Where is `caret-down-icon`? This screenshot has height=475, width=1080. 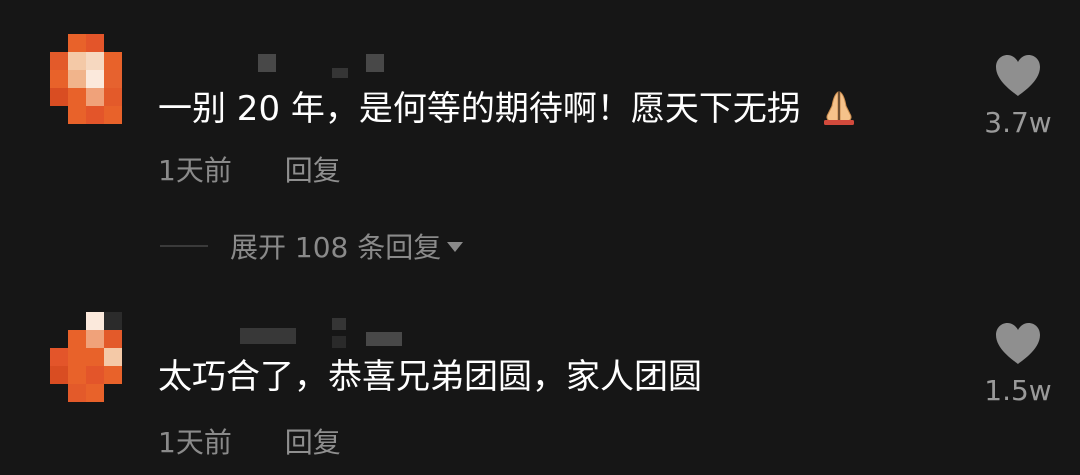 caret-down-icon is located at coordinates (455, 247).